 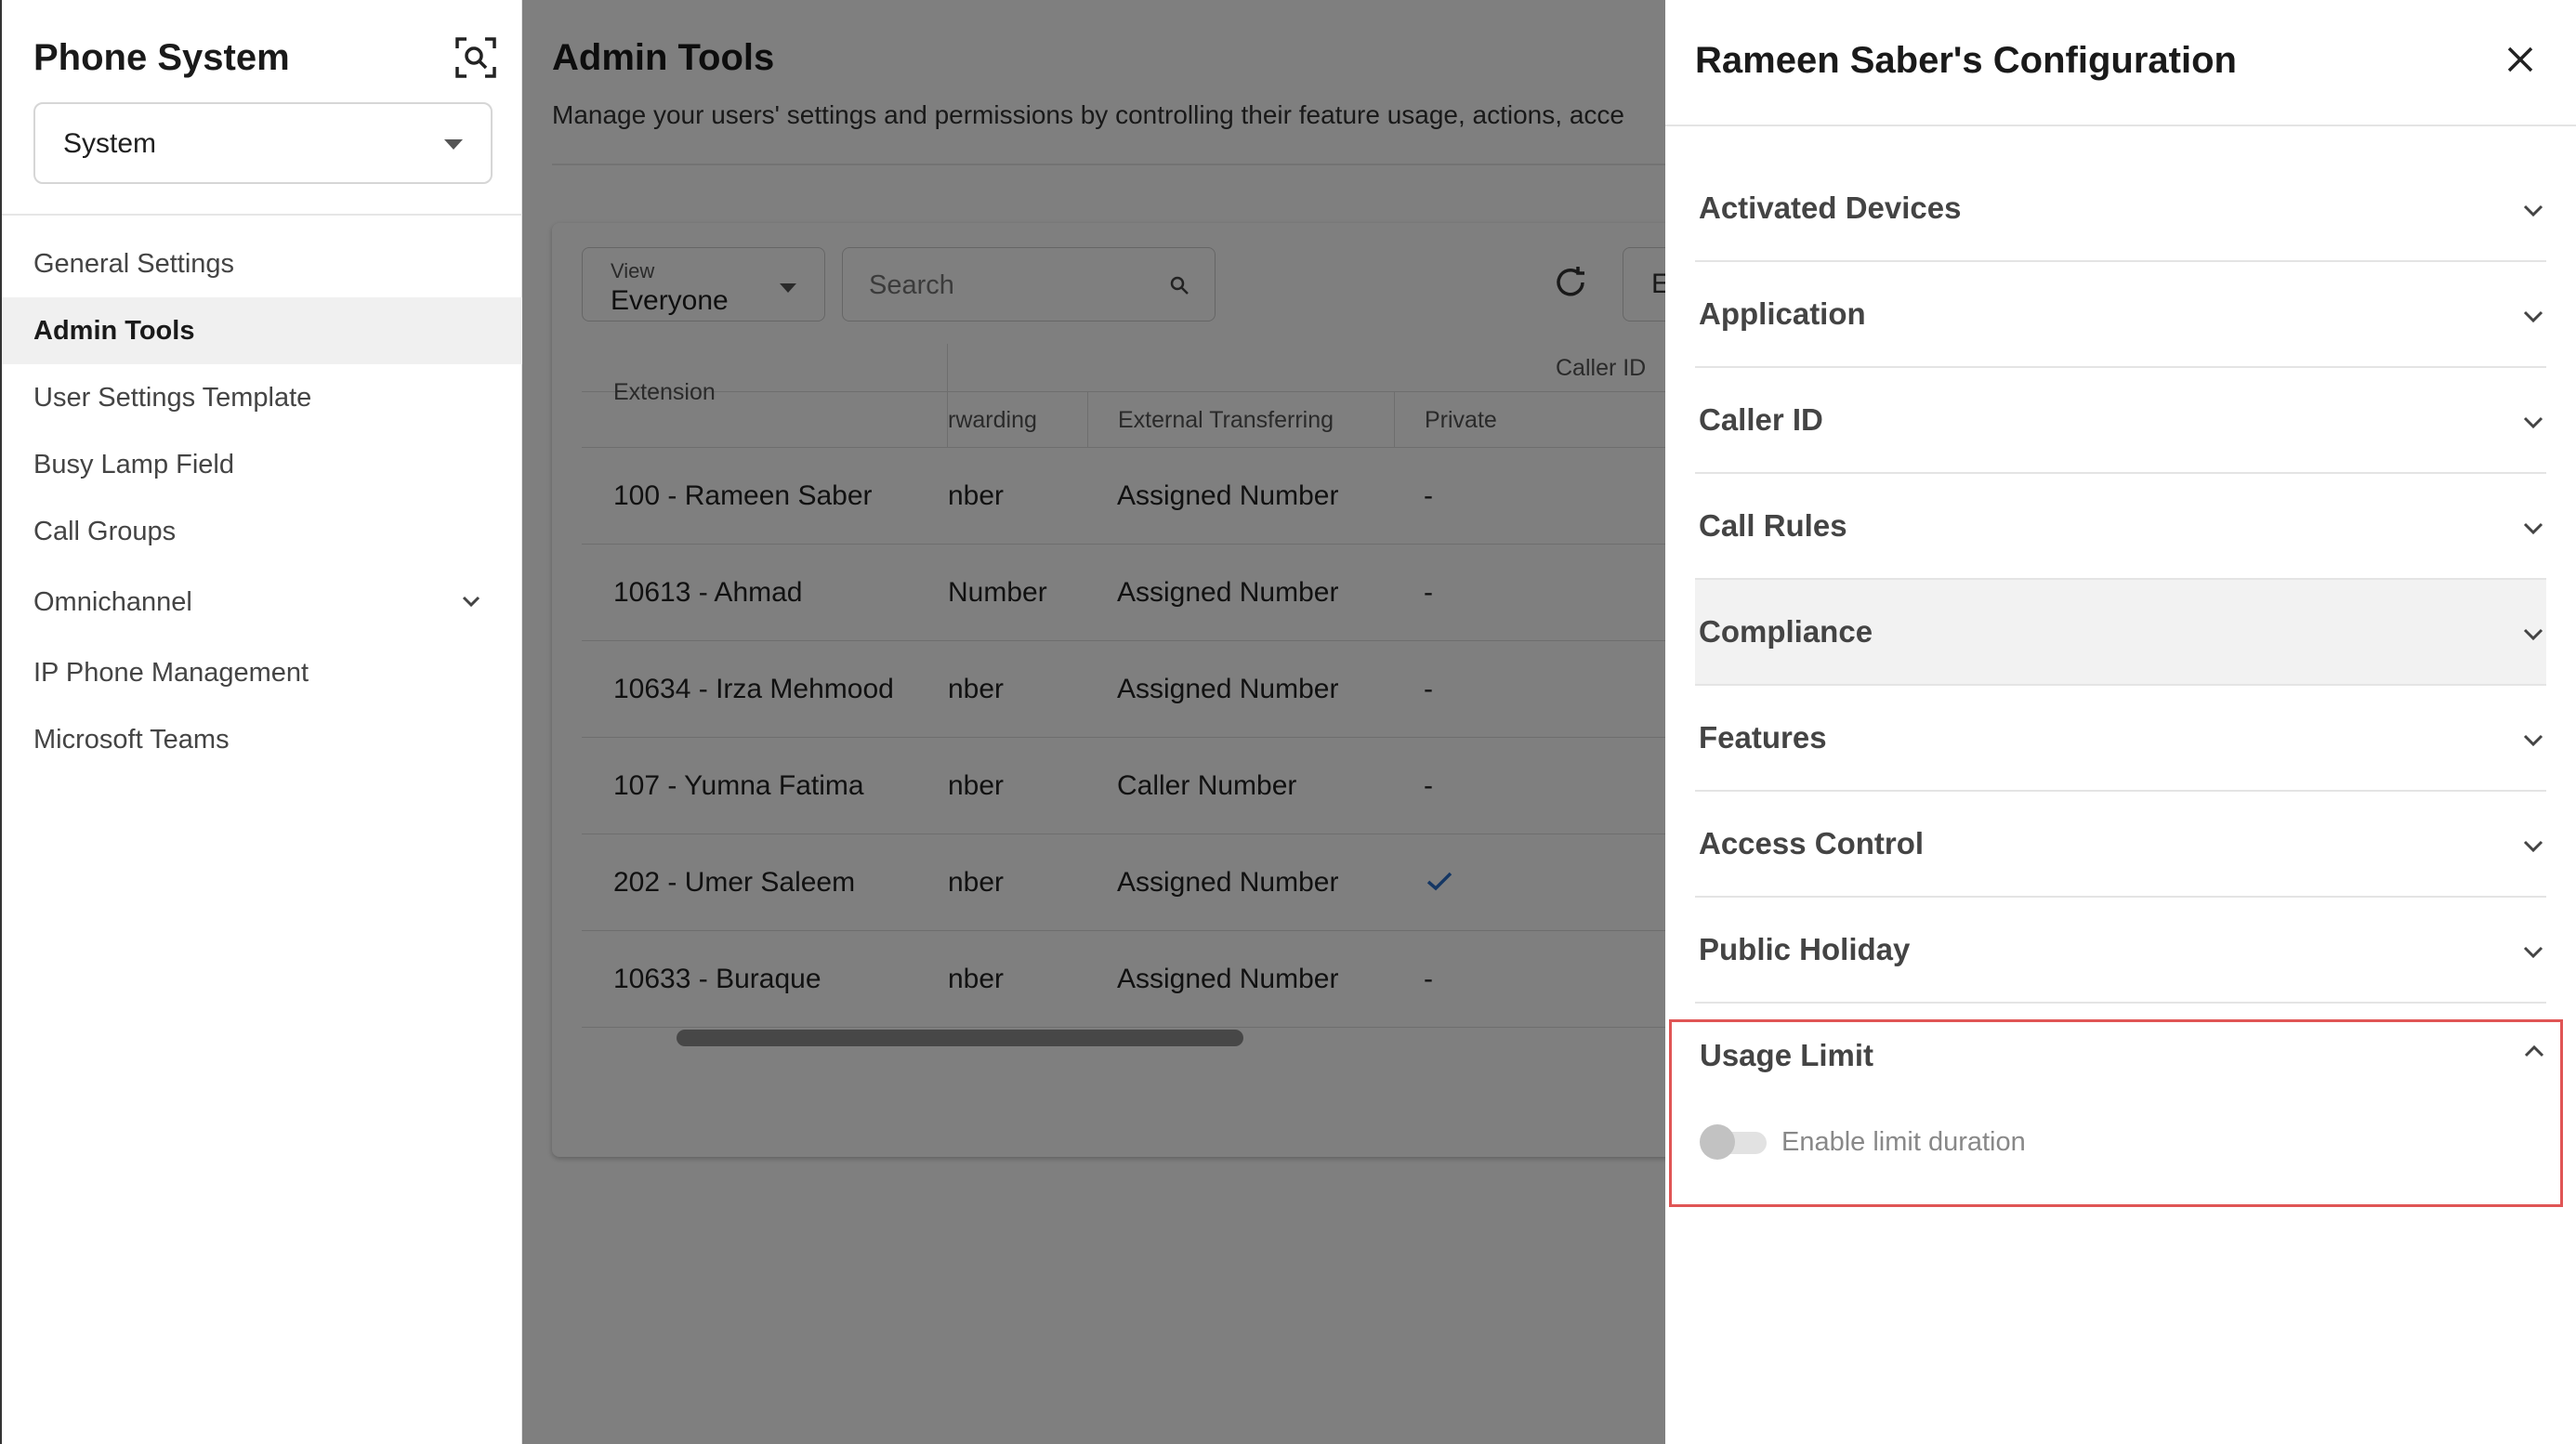 I want to click on accordion-label: Features, so click(x=1763, y=737).